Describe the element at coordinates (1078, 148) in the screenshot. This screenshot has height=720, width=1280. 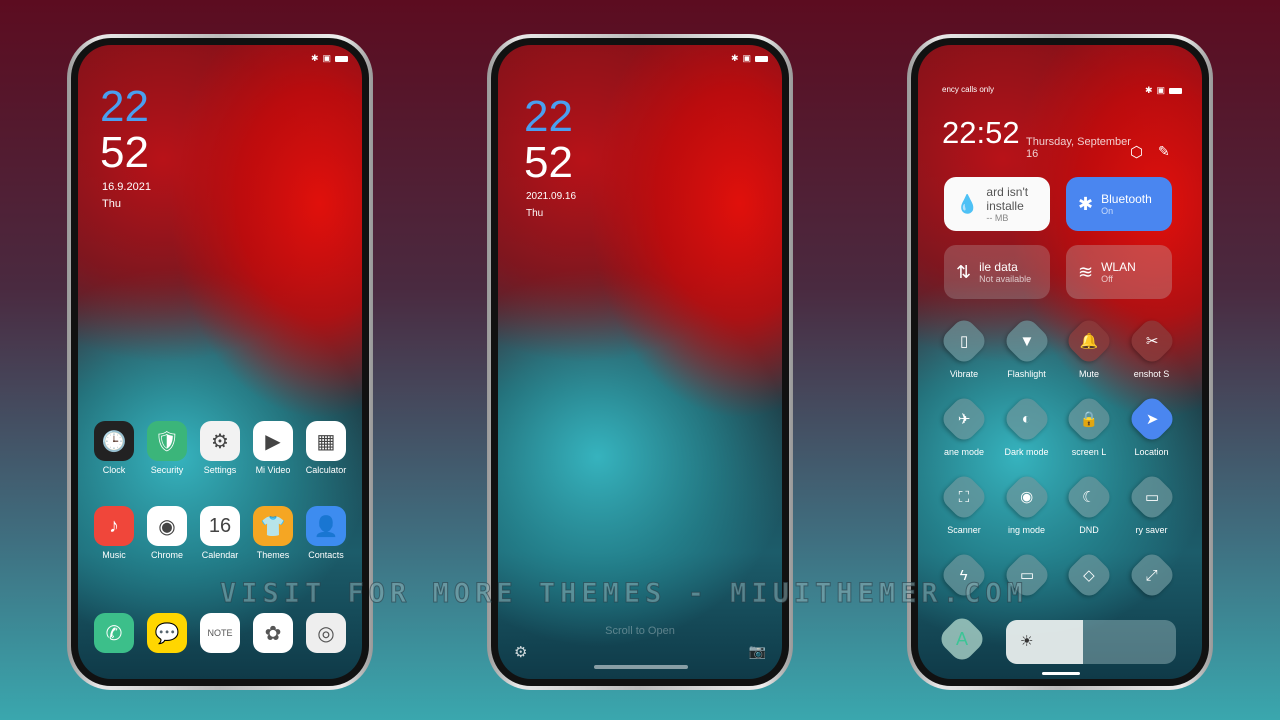
I see `date: Thursday, September 16` at that location.